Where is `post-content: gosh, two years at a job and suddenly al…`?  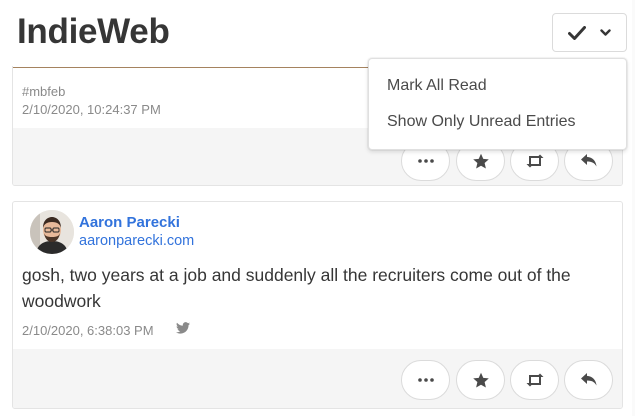 post-content: gosh, two years at a job and suddenly al… is located at coordinates (296, 288).